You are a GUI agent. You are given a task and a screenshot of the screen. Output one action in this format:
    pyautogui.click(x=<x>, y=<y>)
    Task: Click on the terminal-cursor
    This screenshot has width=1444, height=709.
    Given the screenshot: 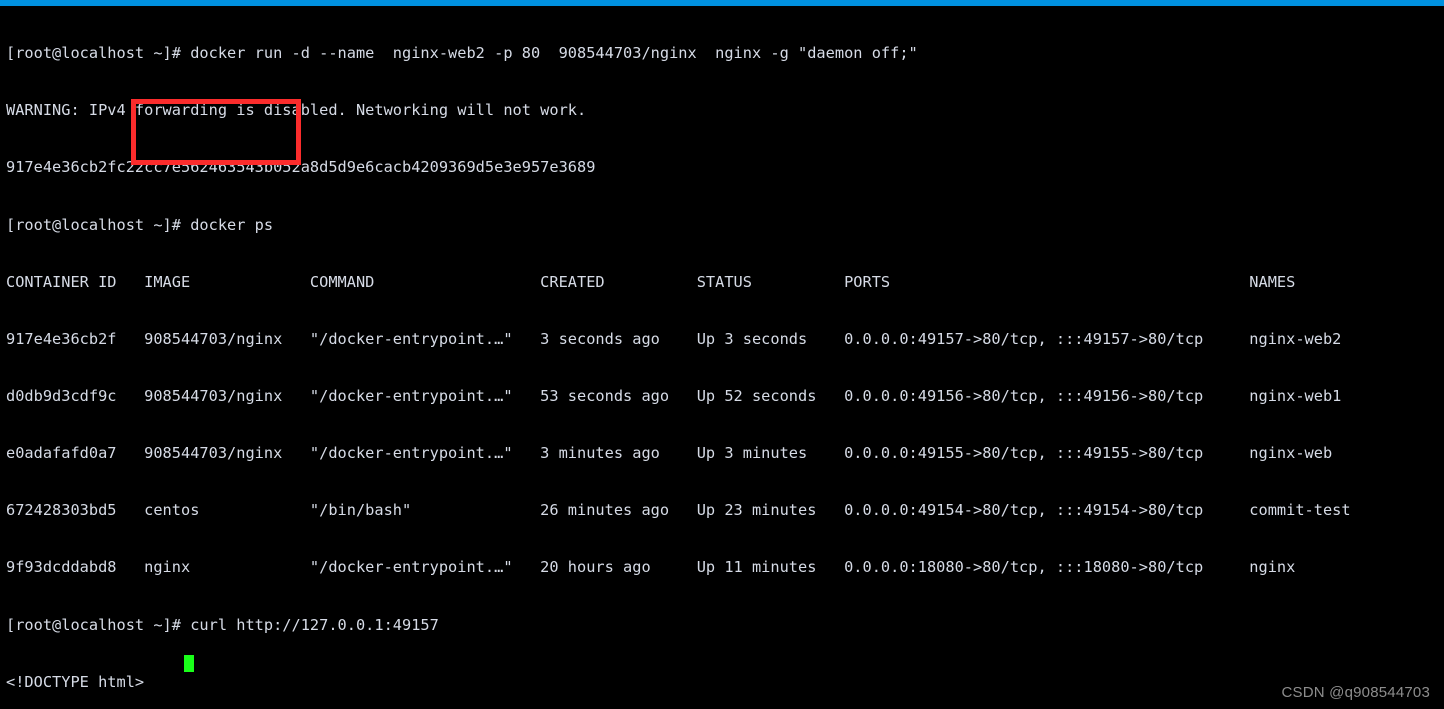 What is the action you would take?
    pyautogui.click(x=189, y=663)
    